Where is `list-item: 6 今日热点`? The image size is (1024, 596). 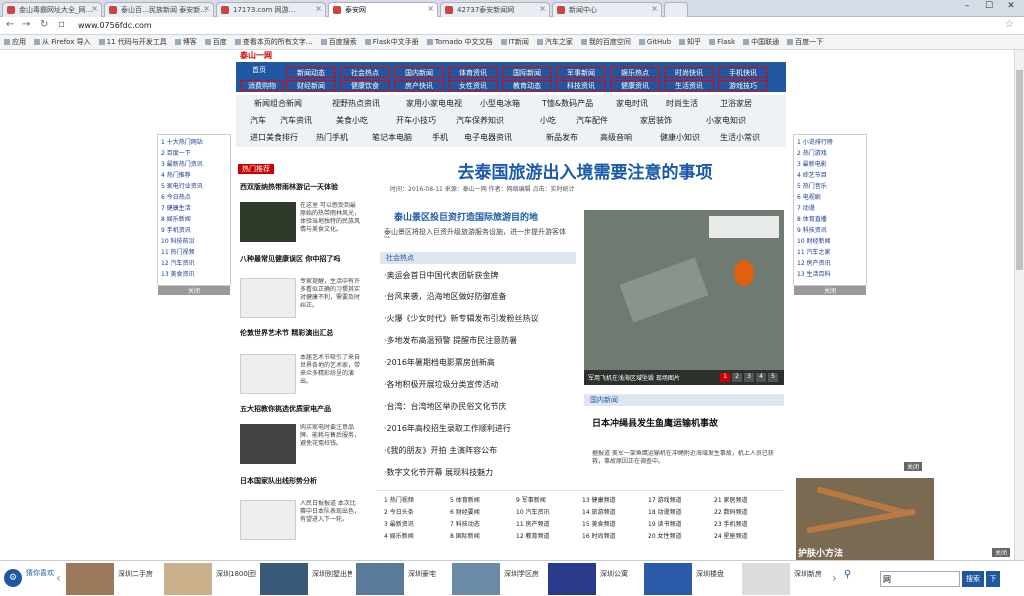
list-item: 6 今日热点 is located at coordinates (194, 196).